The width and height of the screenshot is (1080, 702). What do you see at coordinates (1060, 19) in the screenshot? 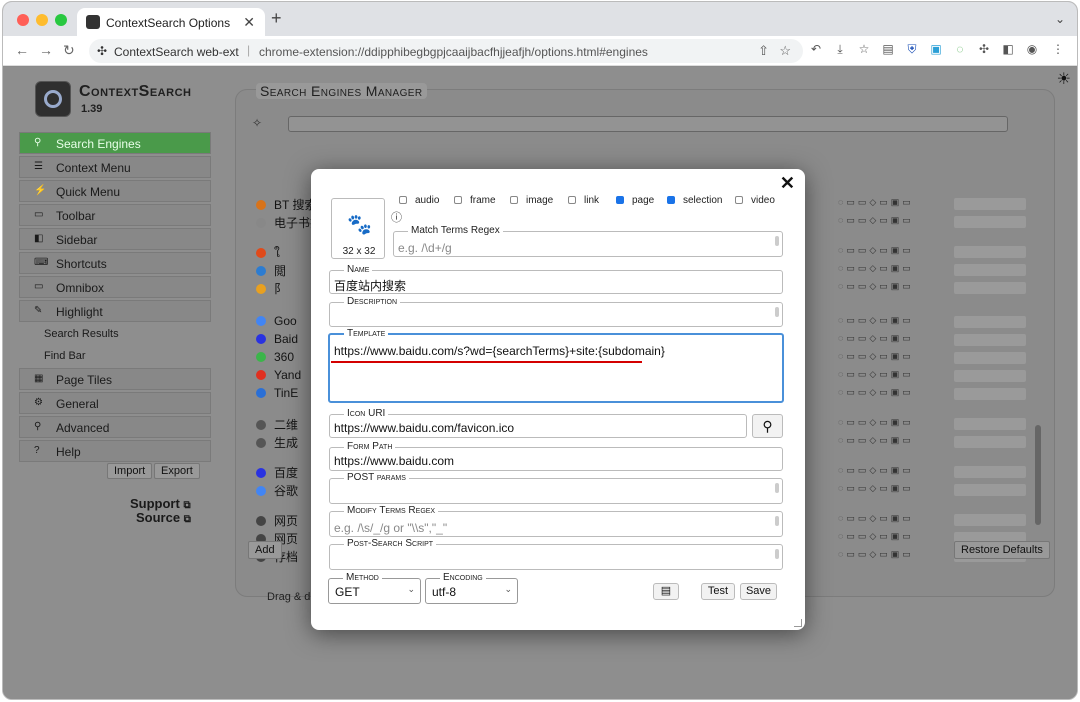
I see `tab-search-chevron-icon: ⌄` at bounding box center [1060, 19].